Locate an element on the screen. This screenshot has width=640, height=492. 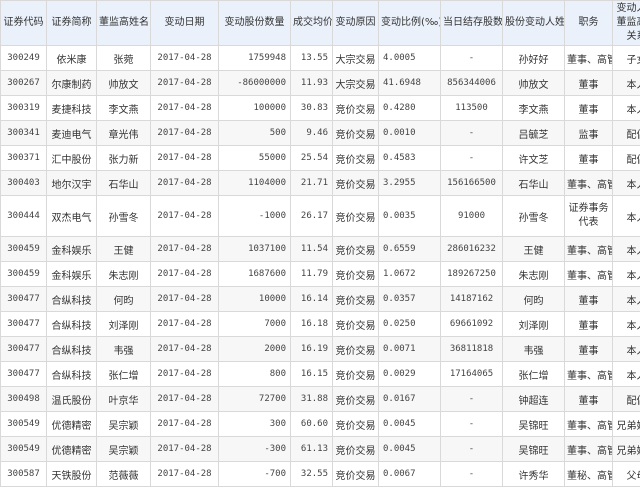
cell-relationship: 配偶 is located at coordinates (626, 399).